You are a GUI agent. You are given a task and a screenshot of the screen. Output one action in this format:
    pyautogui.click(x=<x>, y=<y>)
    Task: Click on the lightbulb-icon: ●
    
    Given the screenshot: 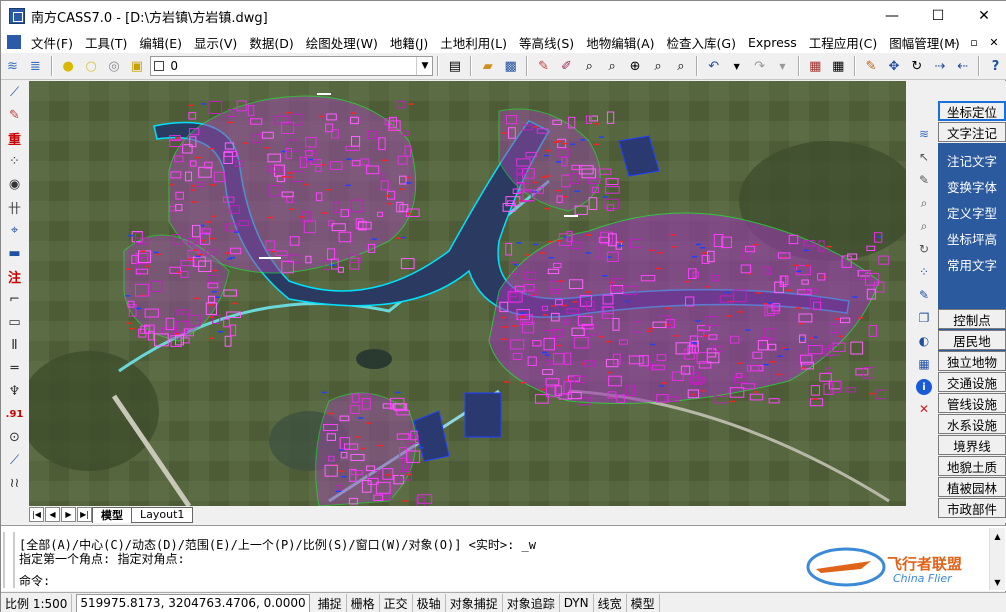 What is the action you would take?
    pyautogui.click(x=68, y=66)
    